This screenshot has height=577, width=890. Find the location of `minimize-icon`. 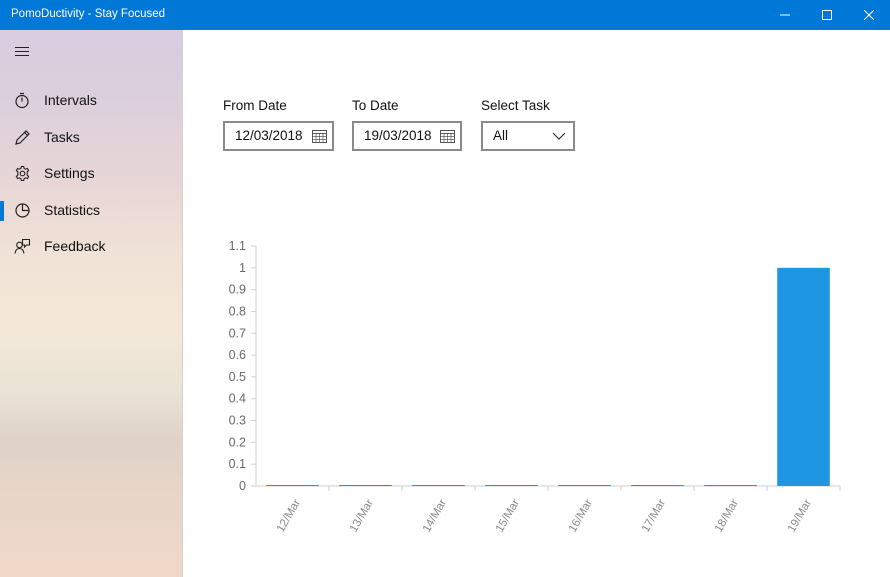

minimize-icon is located at coordinates (785, 15).